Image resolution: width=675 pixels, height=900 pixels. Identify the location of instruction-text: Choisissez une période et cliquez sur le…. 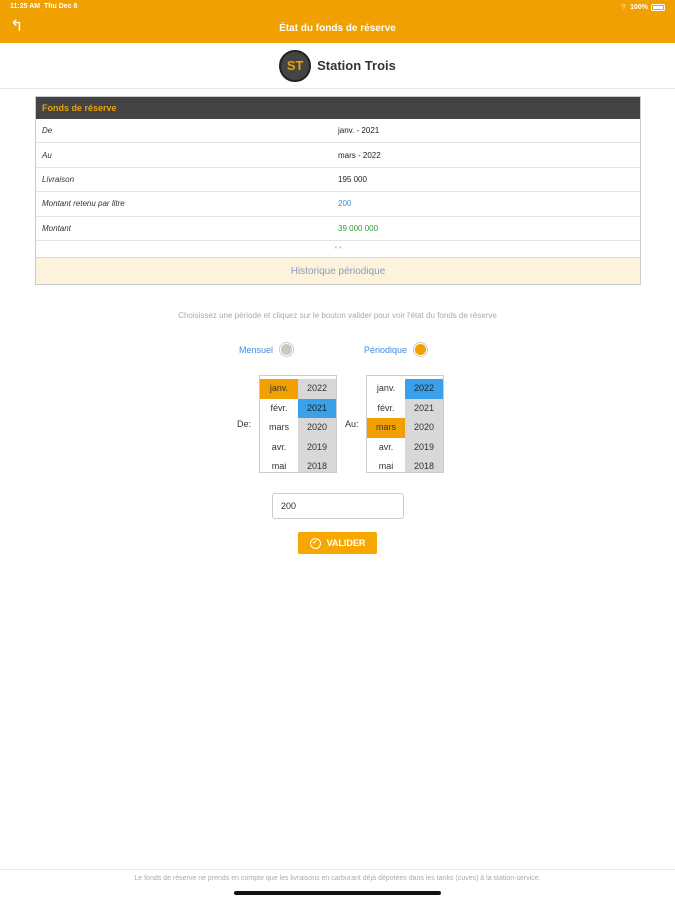
(337, 315).